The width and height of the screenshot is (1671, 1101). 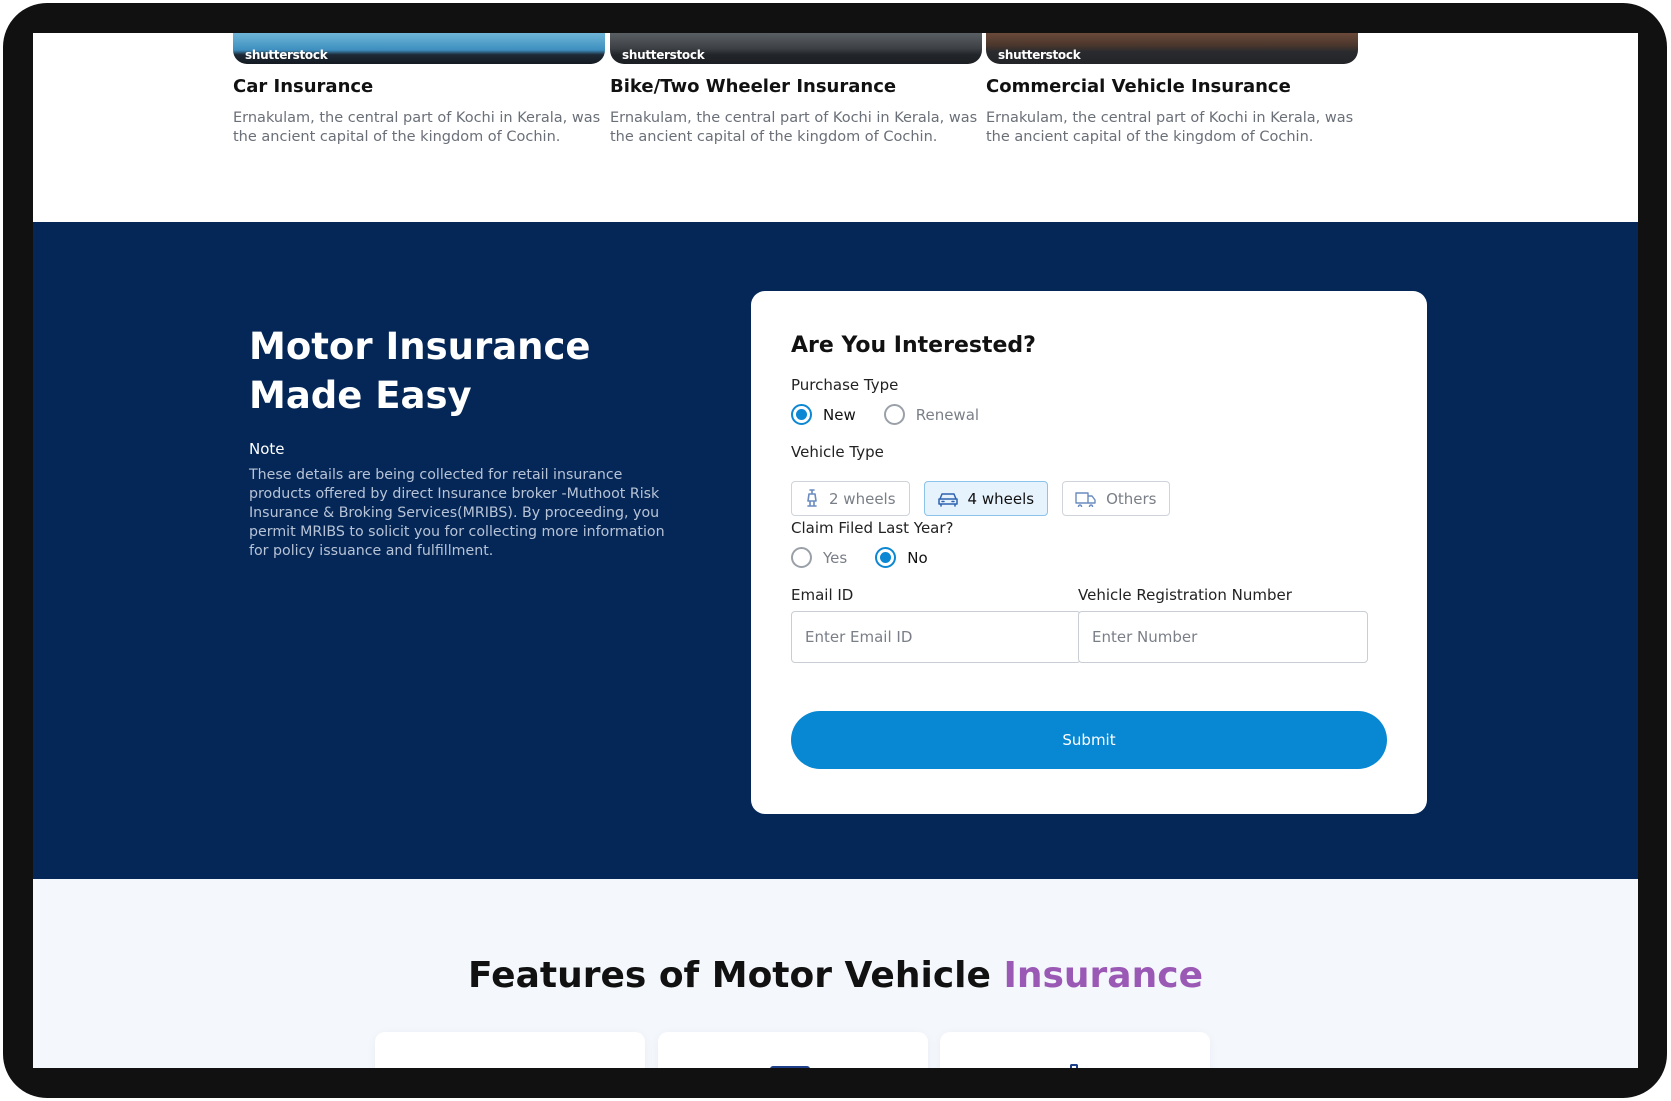 I want to click on vehicle-type-4-wheels: 4 wheels, so click(x=986, y=498).